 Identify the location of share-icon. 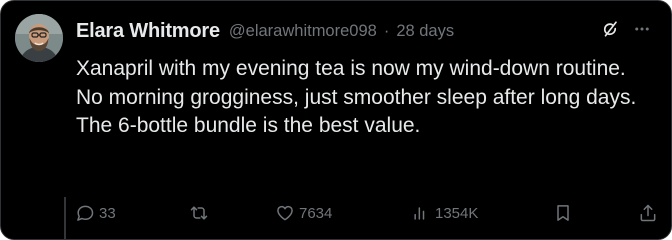
(648, 213).